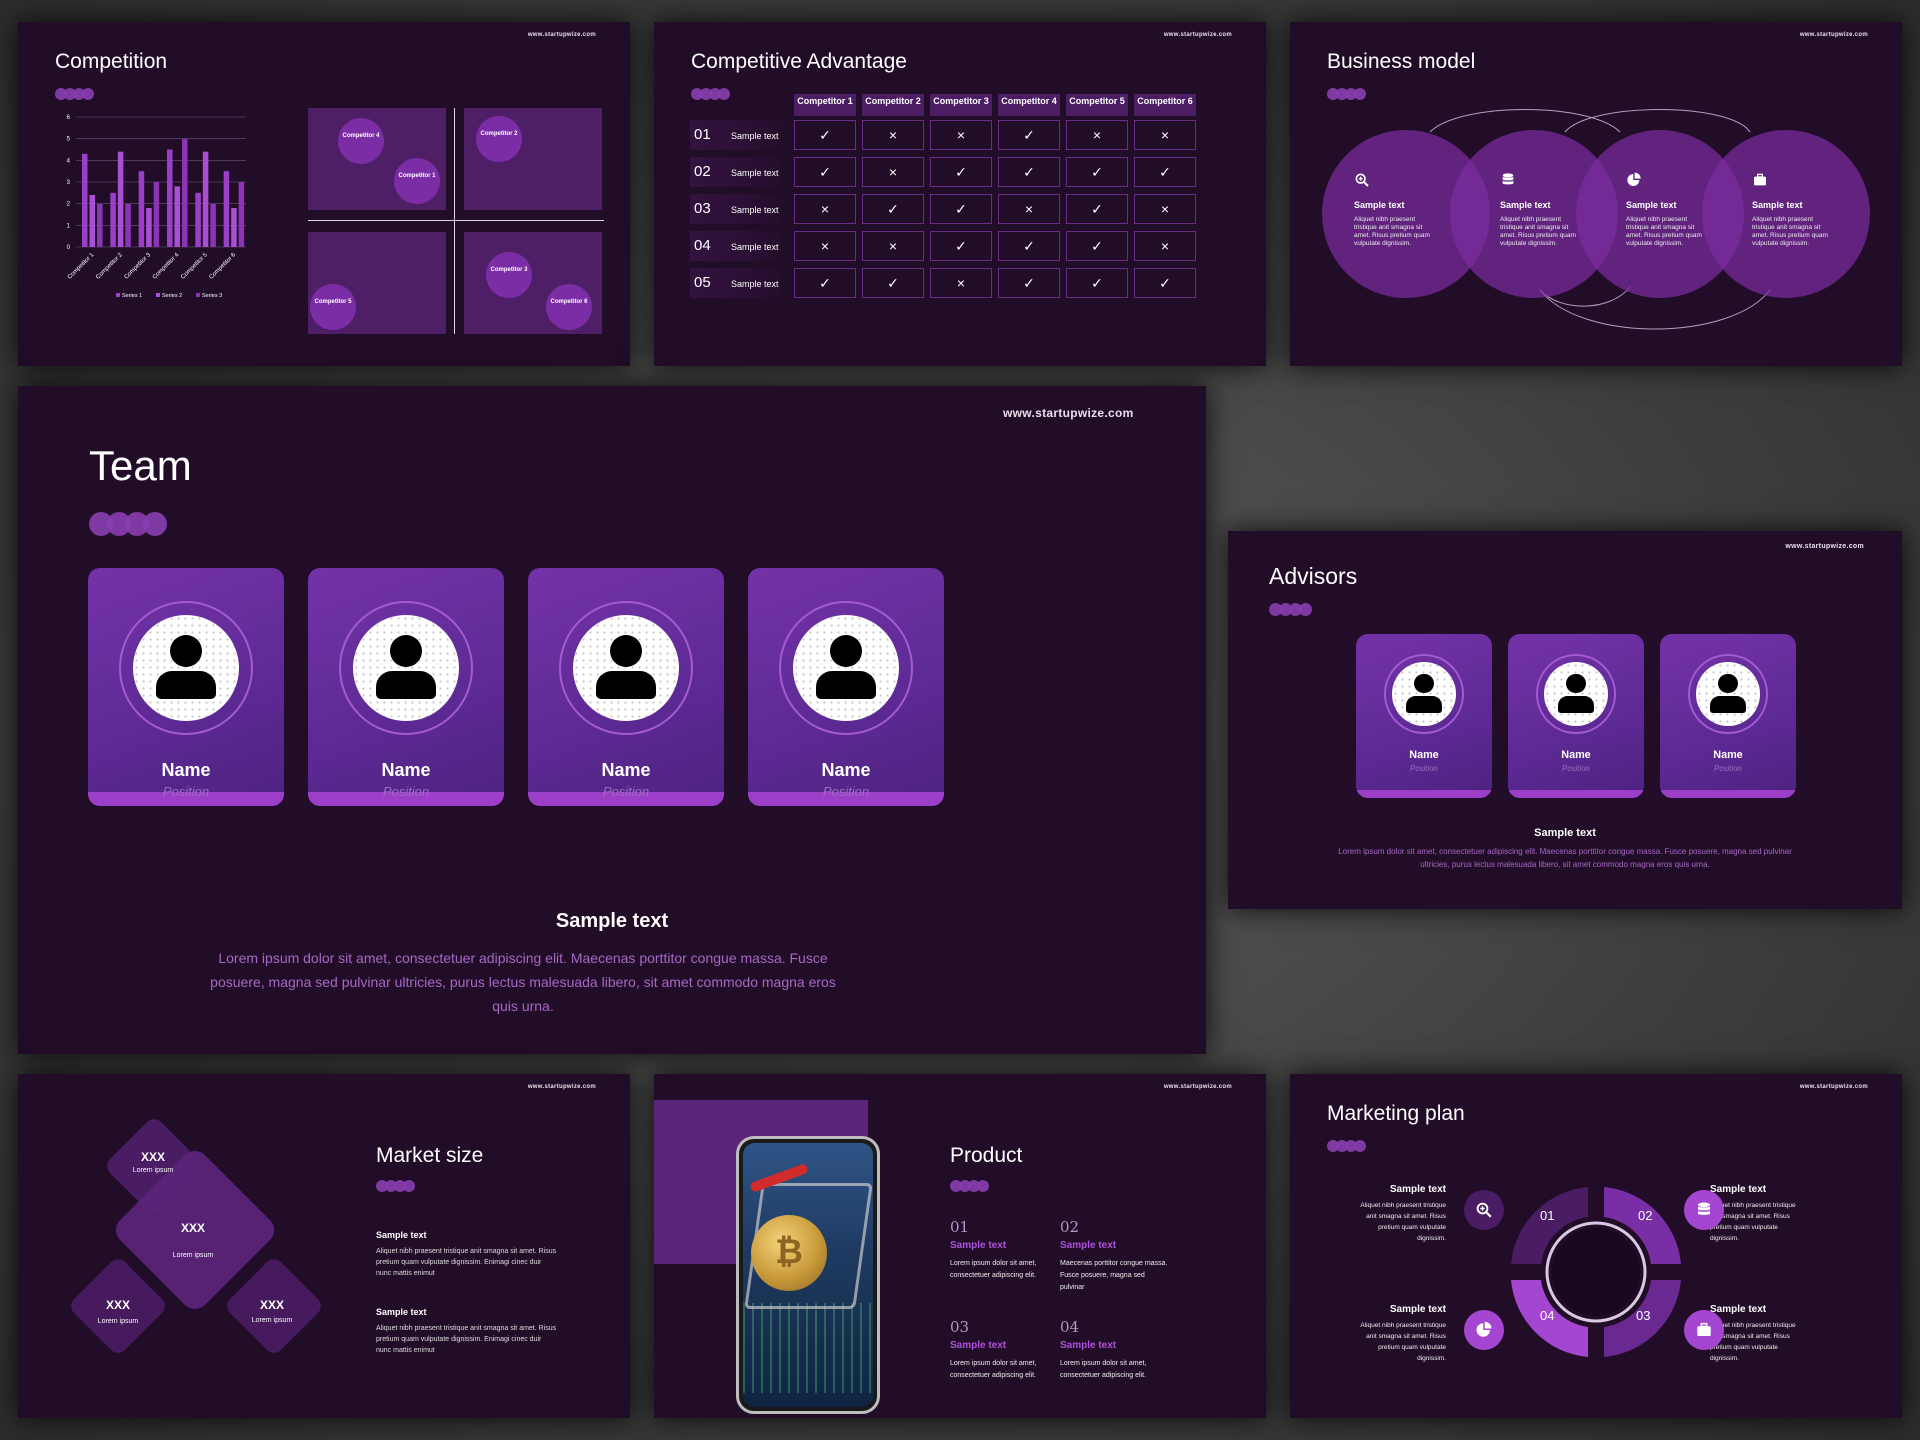  I want to click on x-tick-label: Competitor 3, so click(138, 266).